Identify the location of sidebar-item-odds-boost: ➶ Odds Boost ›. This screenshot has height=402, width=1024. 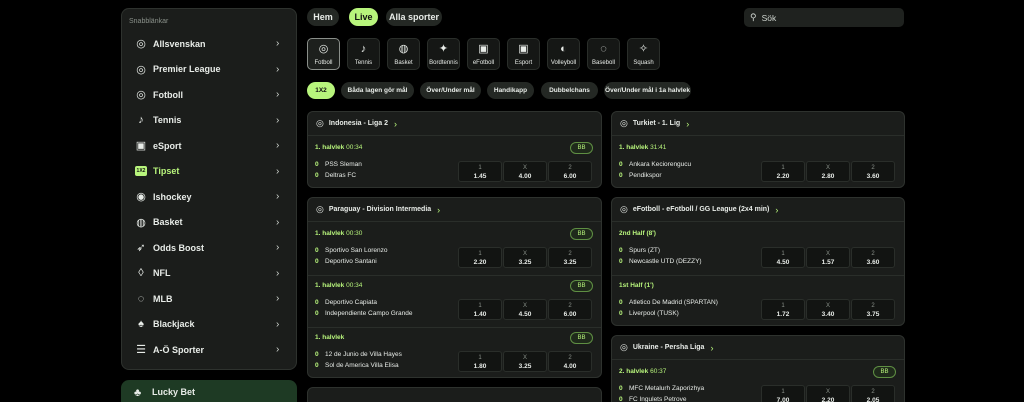
(210, 248).